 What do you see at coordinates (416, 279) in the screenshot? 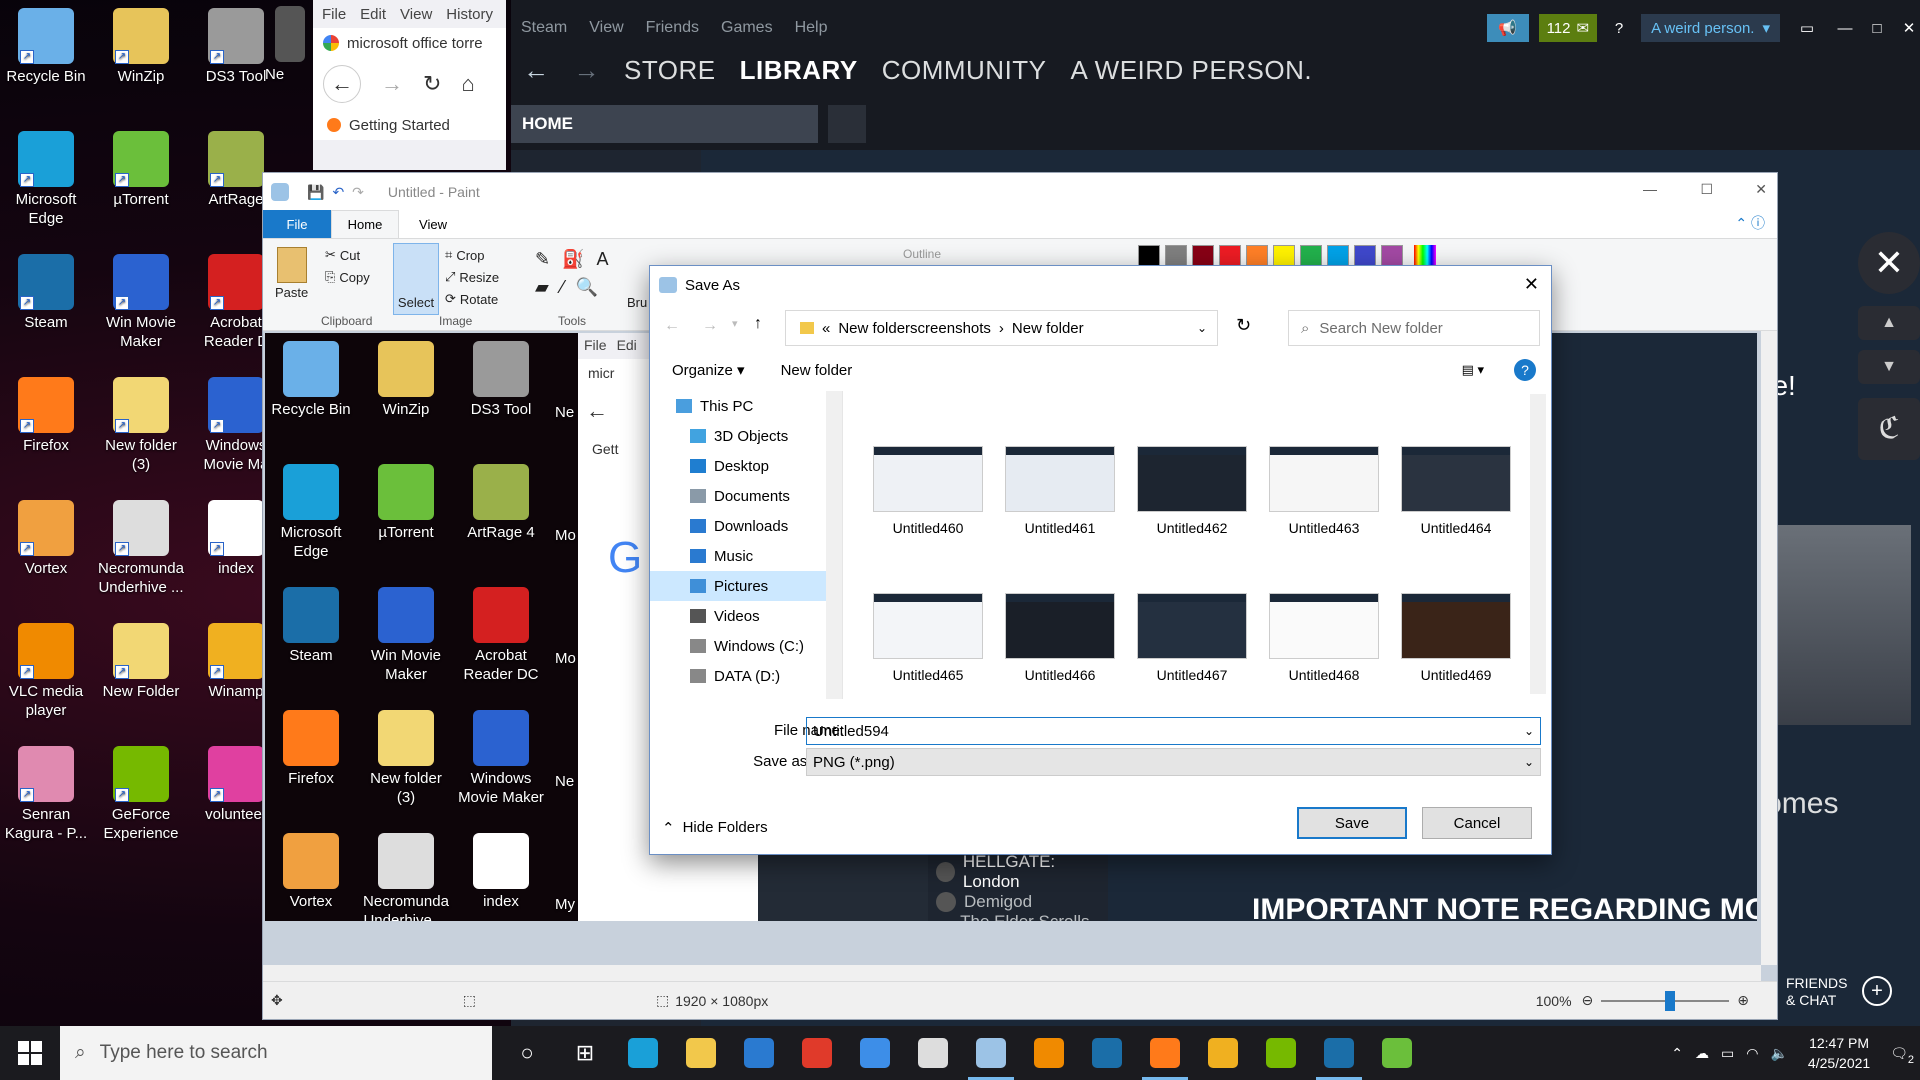
I see `select-button: Select` at bounding box center [416, 279].